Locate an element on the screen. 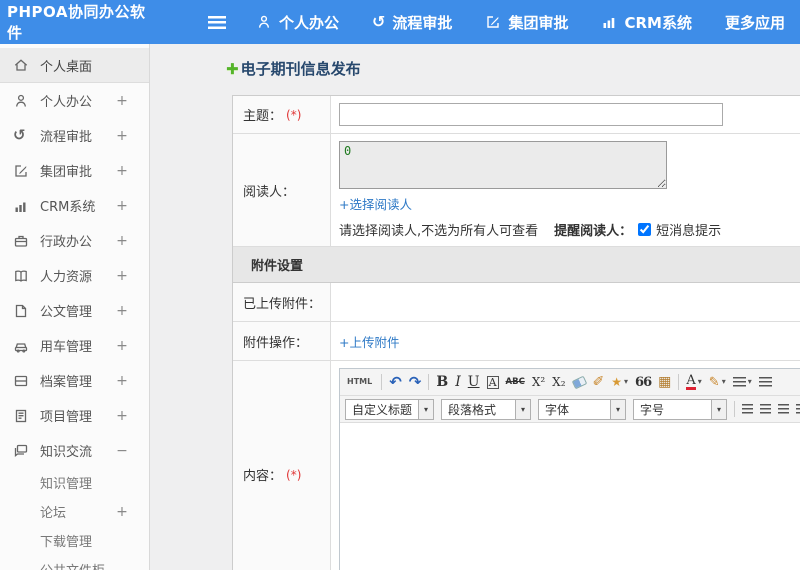 The width and height of the screenshot is (800, 570). custom-heading-select: 自定义标题 ▾ is located at coordinates (390, 409).